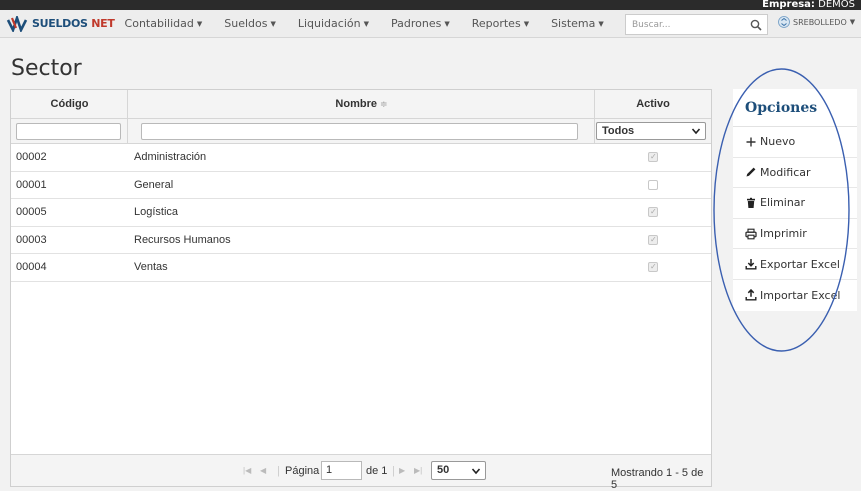 The image size is (861, 491). I want to click on page-total-label: de 1, so click(377, 471).